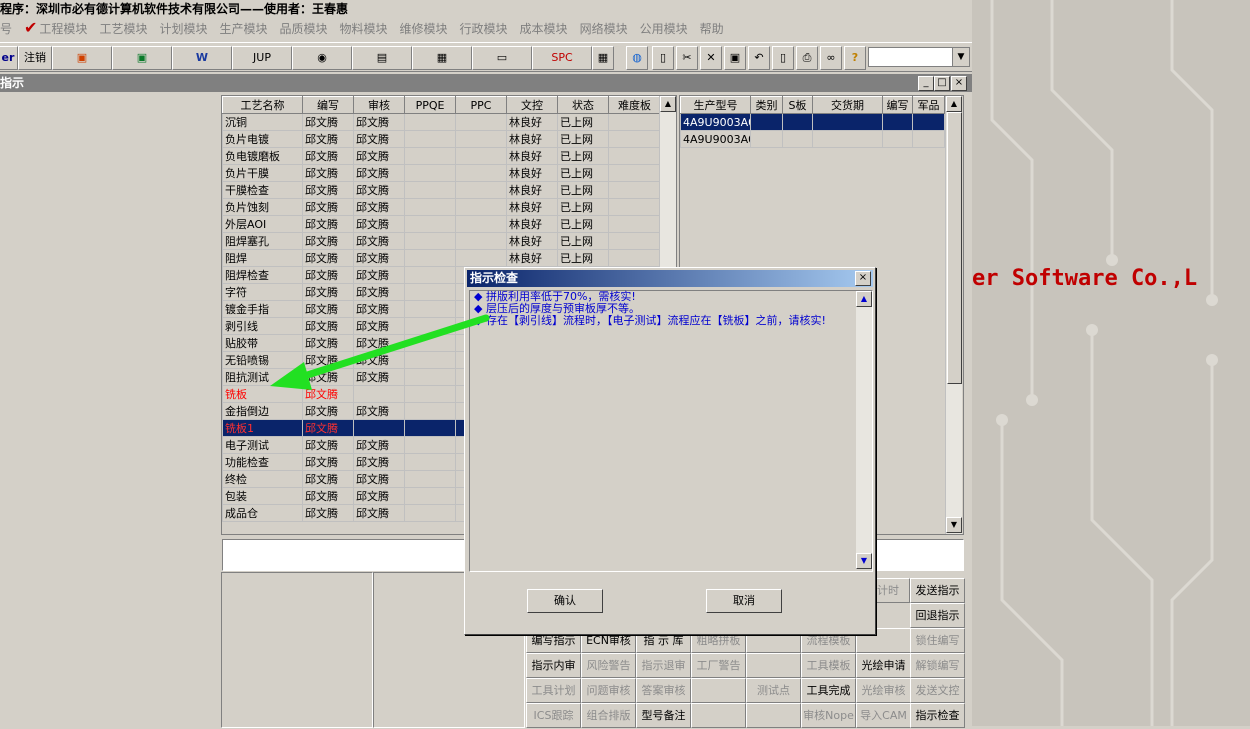  I want to click on table-cell: 阻焊, so click(262, 258).